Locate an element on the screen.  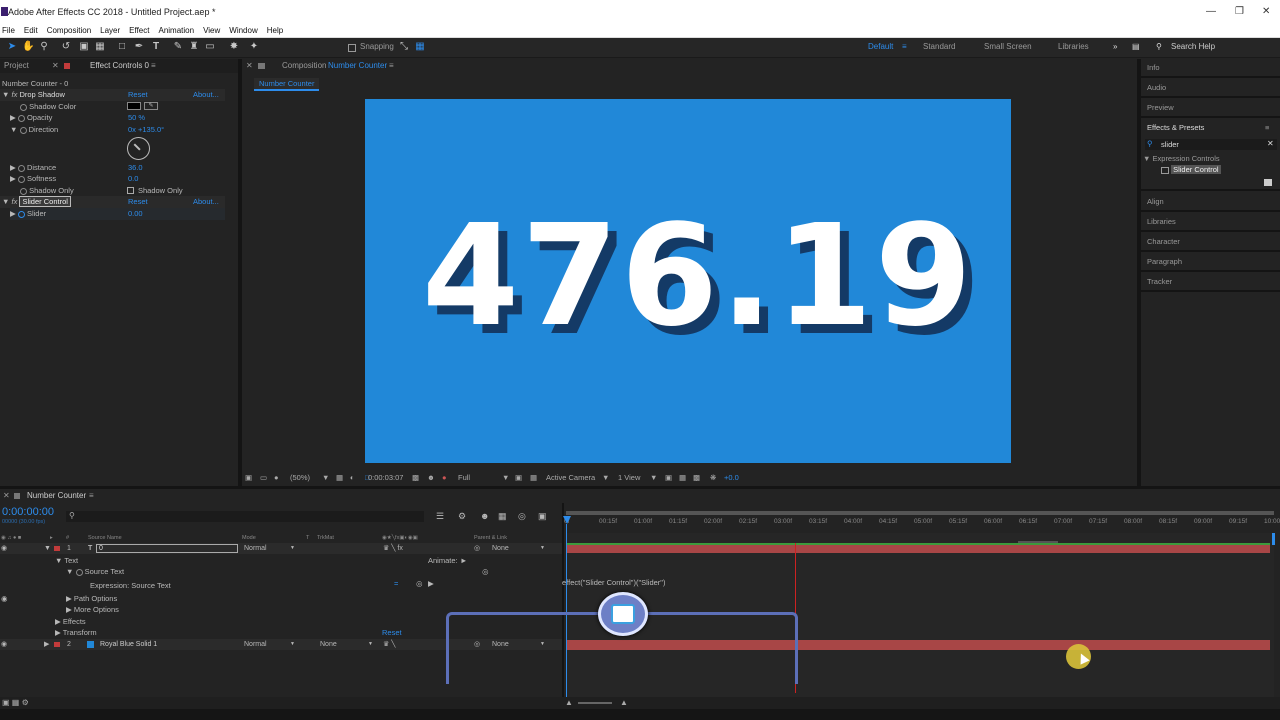
roto-brush-tool-icon: ✸ is located at coordinates (234, 47).